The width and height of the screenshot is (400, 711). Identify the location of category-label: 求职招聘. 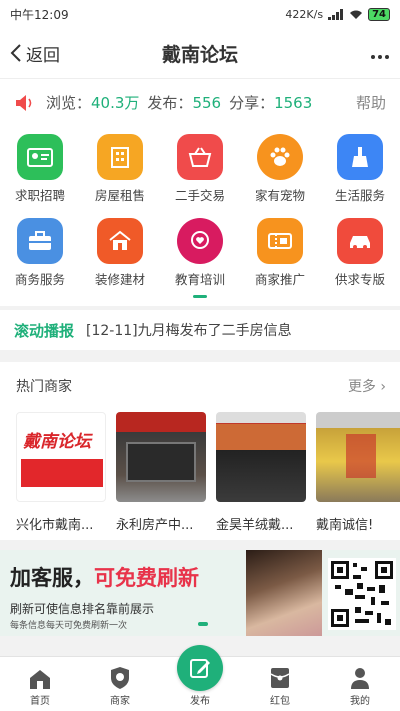
(39, 195).